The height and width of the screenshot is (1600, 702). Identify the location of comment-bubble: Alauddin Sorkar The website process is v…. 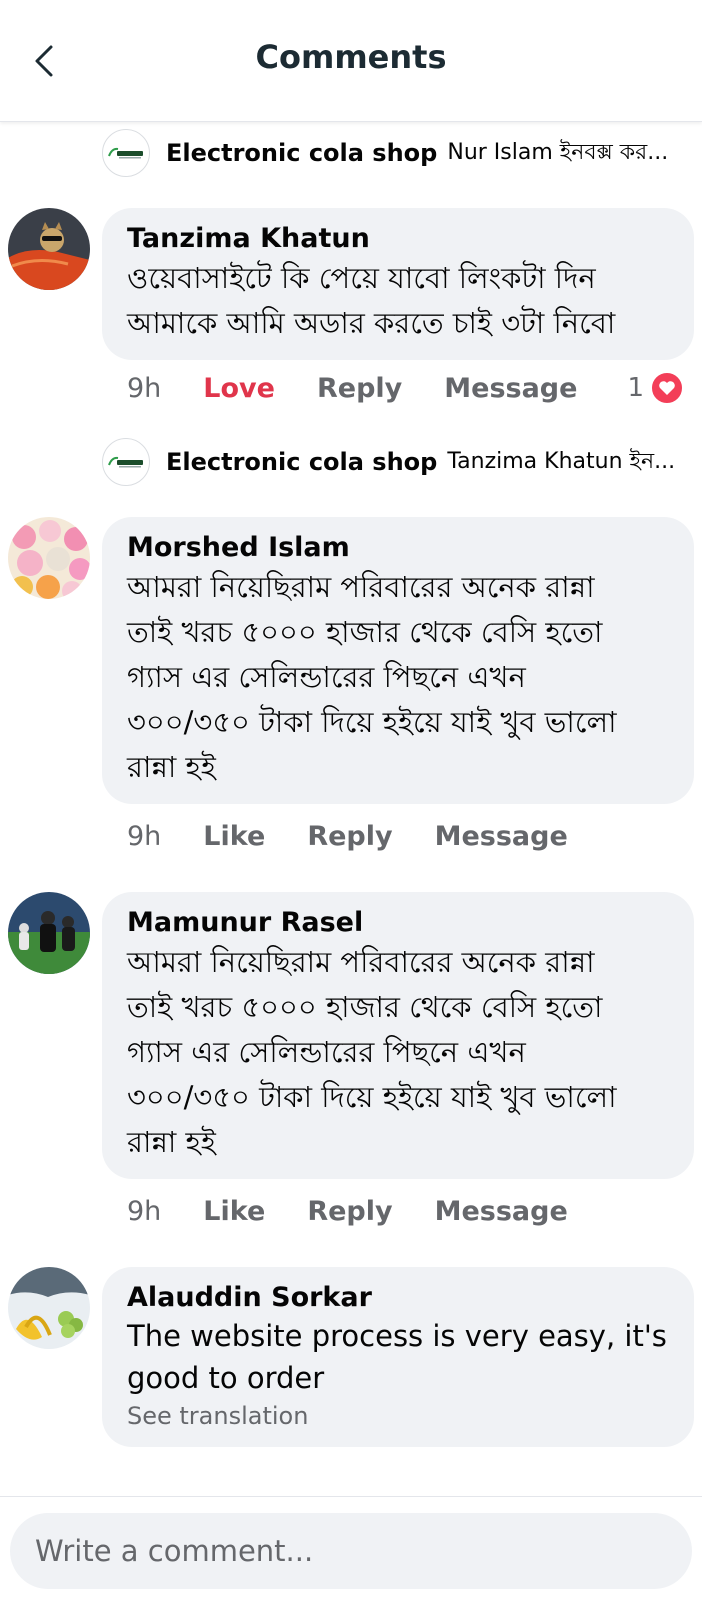
(398, 1357).